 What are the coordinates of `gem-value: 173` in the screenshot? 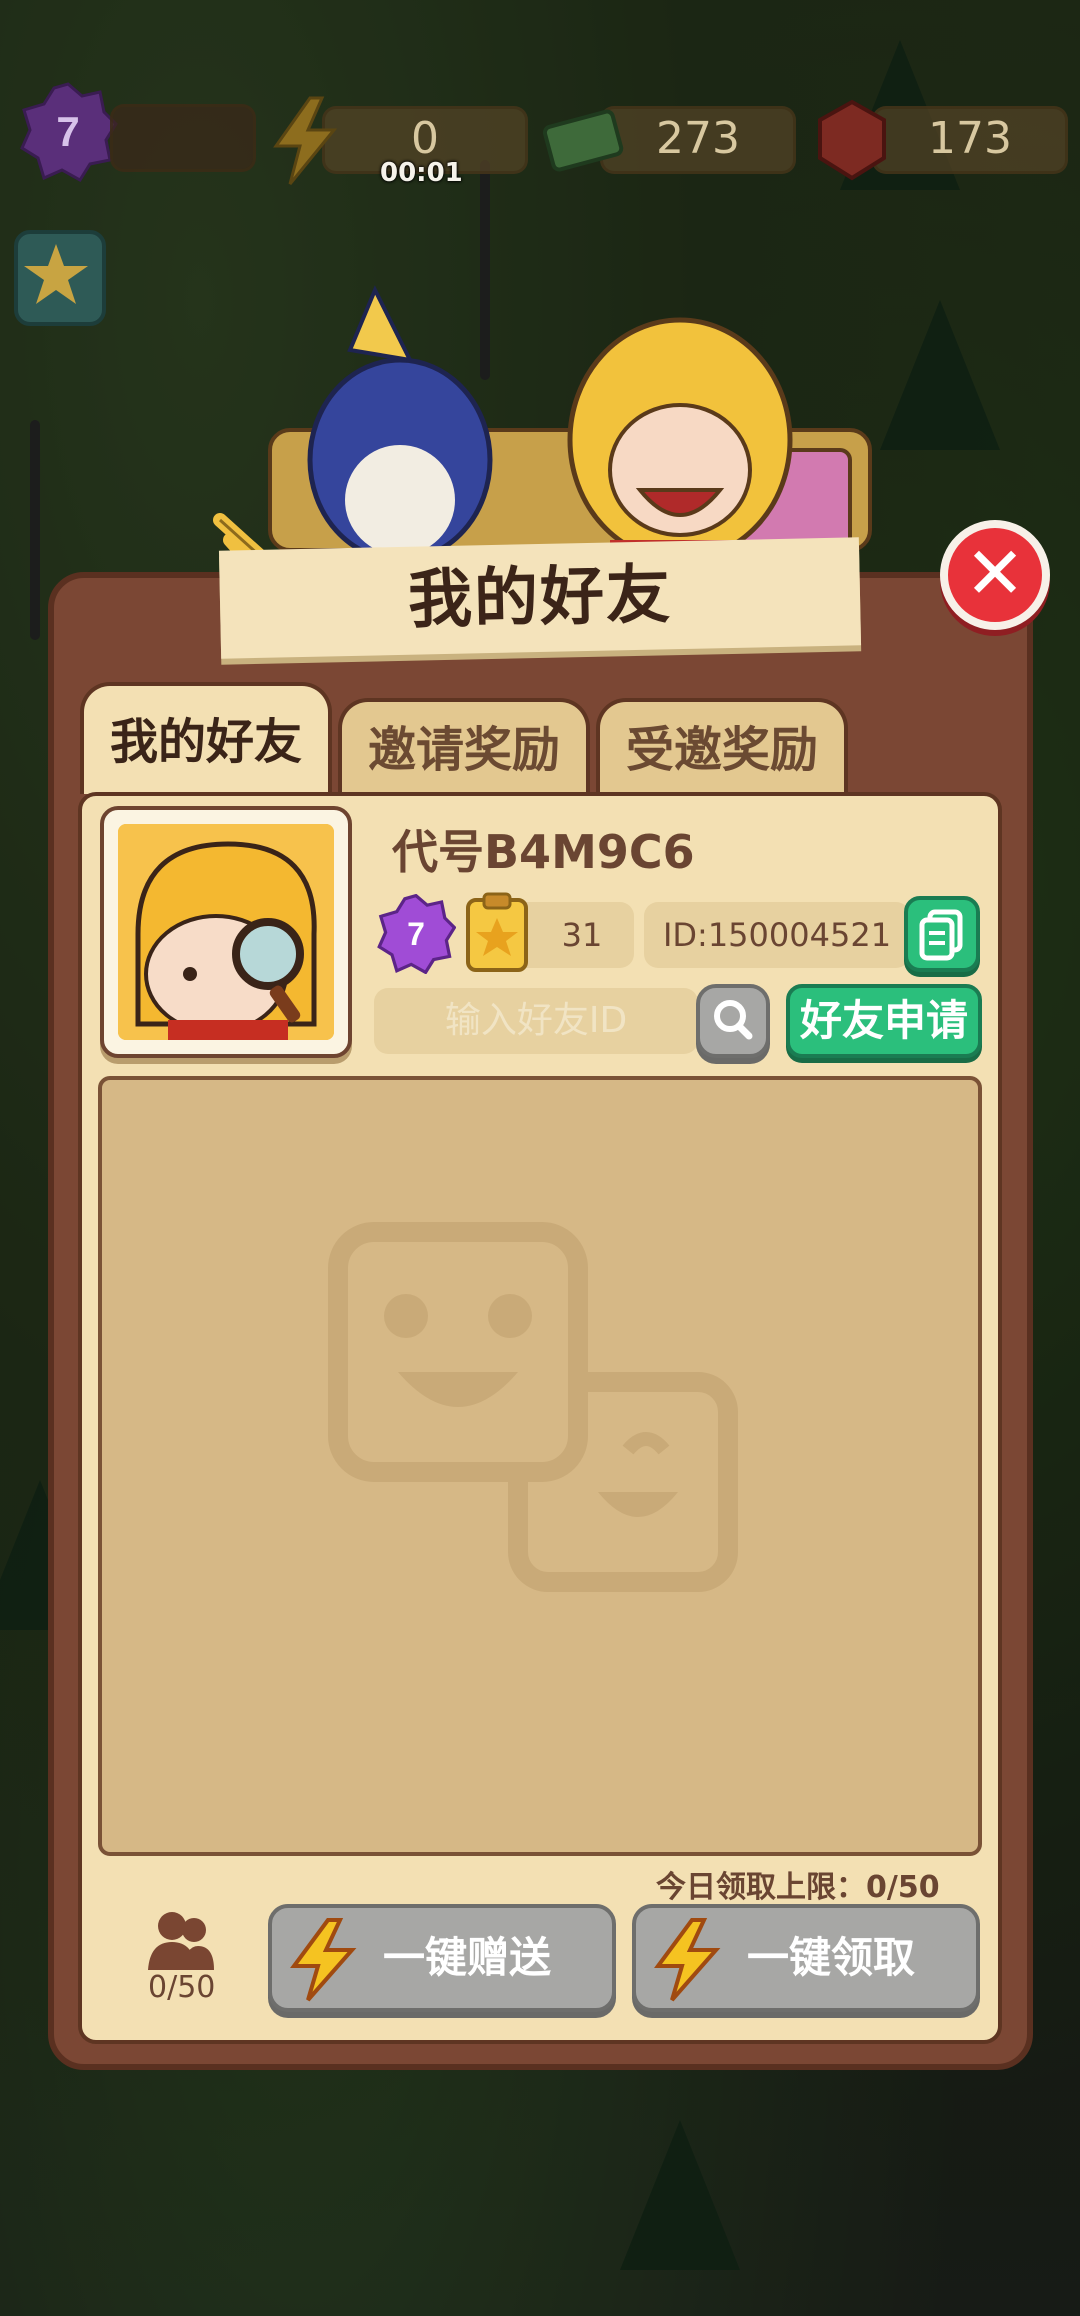 It's located at (970, 138).